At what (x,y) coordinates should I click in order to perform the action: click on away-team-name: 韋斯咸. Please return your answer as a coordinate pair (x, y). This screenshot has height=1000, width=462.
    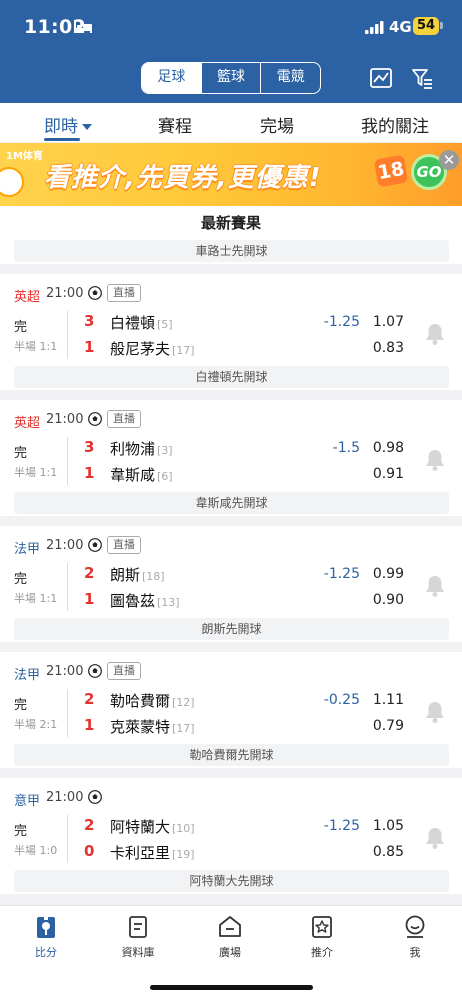
    Looking at the image, I should click on (133, 475).